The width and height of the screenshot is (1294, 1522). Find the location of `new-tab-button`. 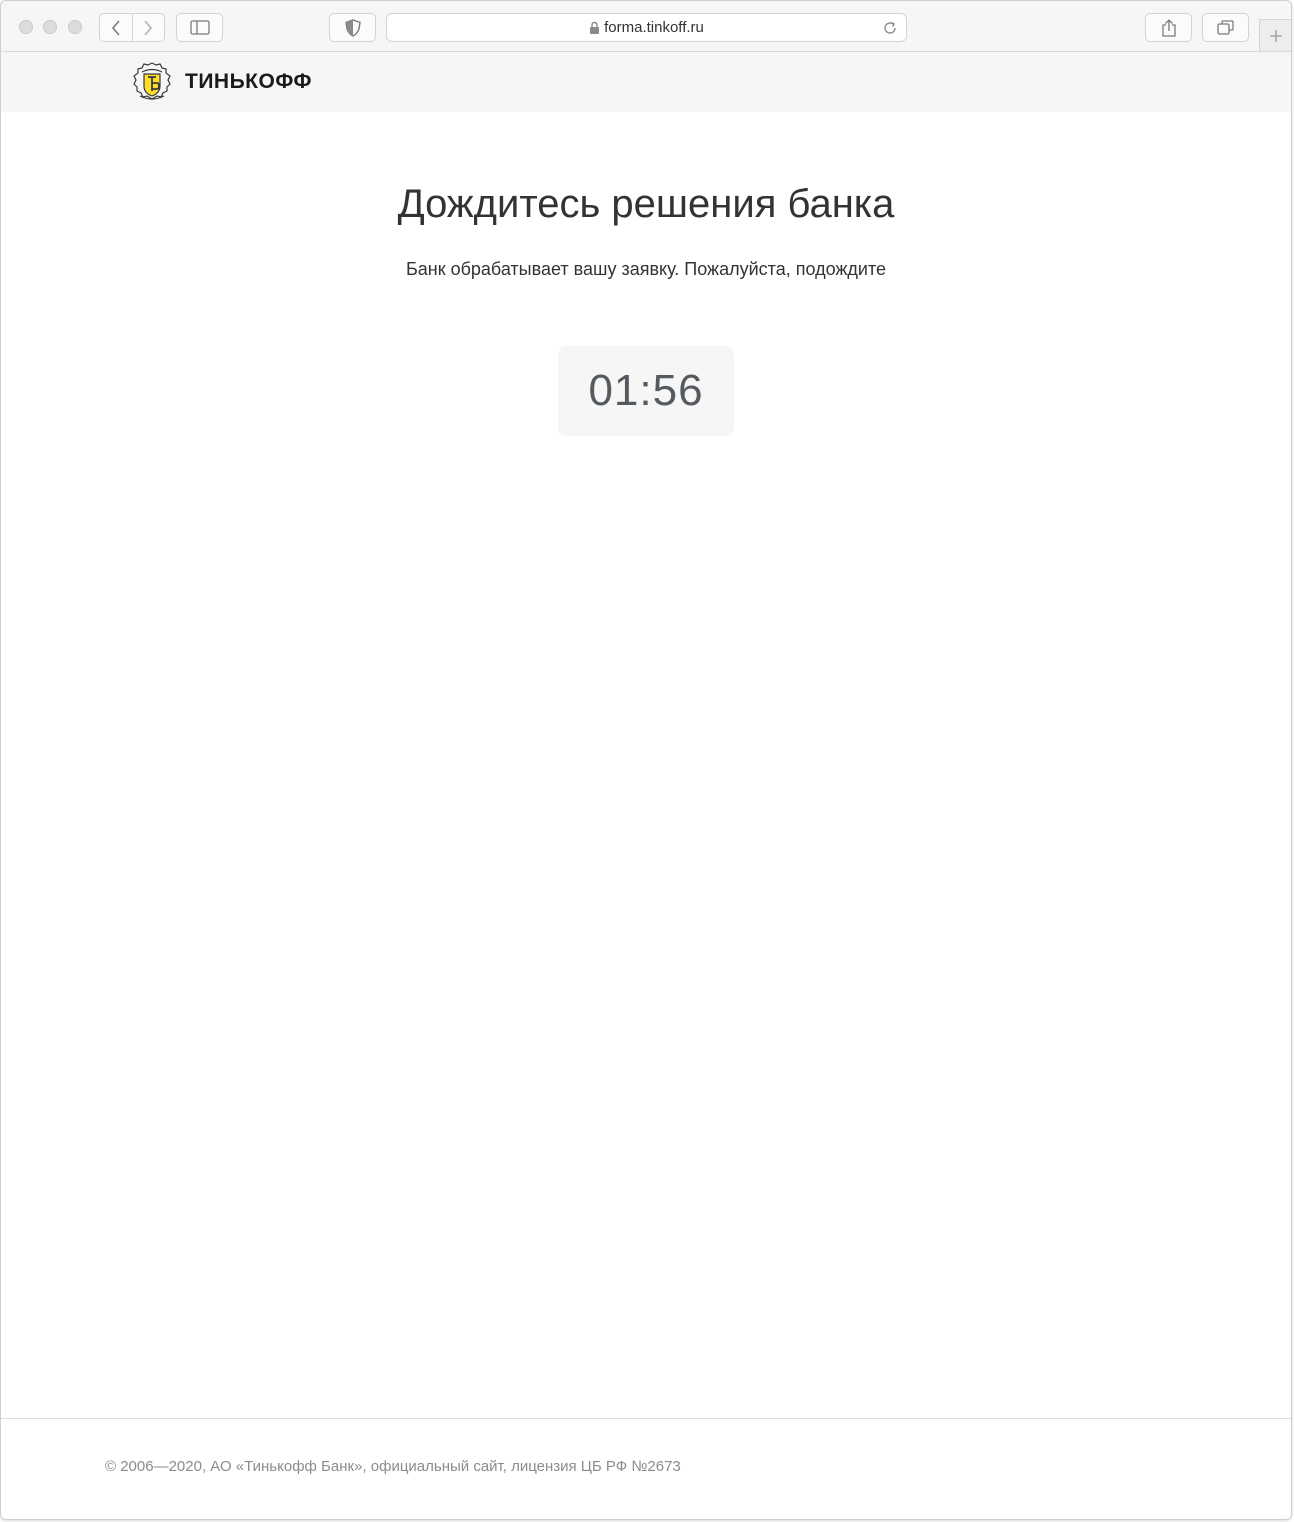

new-tab-button is located at coordinates (1275, 35).